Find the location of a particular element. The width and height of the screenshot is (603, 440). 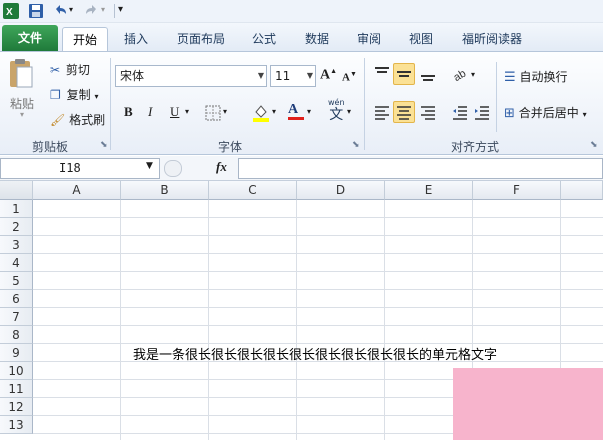

orientation-dropdown-icon: ▾ is located at coordinates (473, 74).